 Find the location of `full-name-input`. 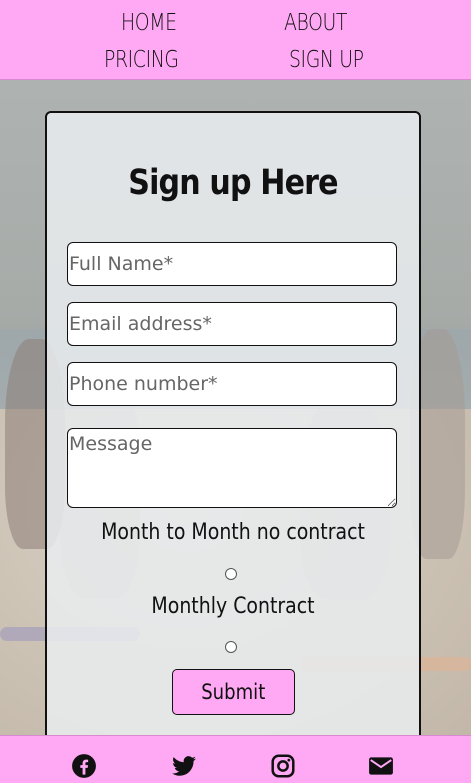

full-name-input is located at coordinates (232, 264).